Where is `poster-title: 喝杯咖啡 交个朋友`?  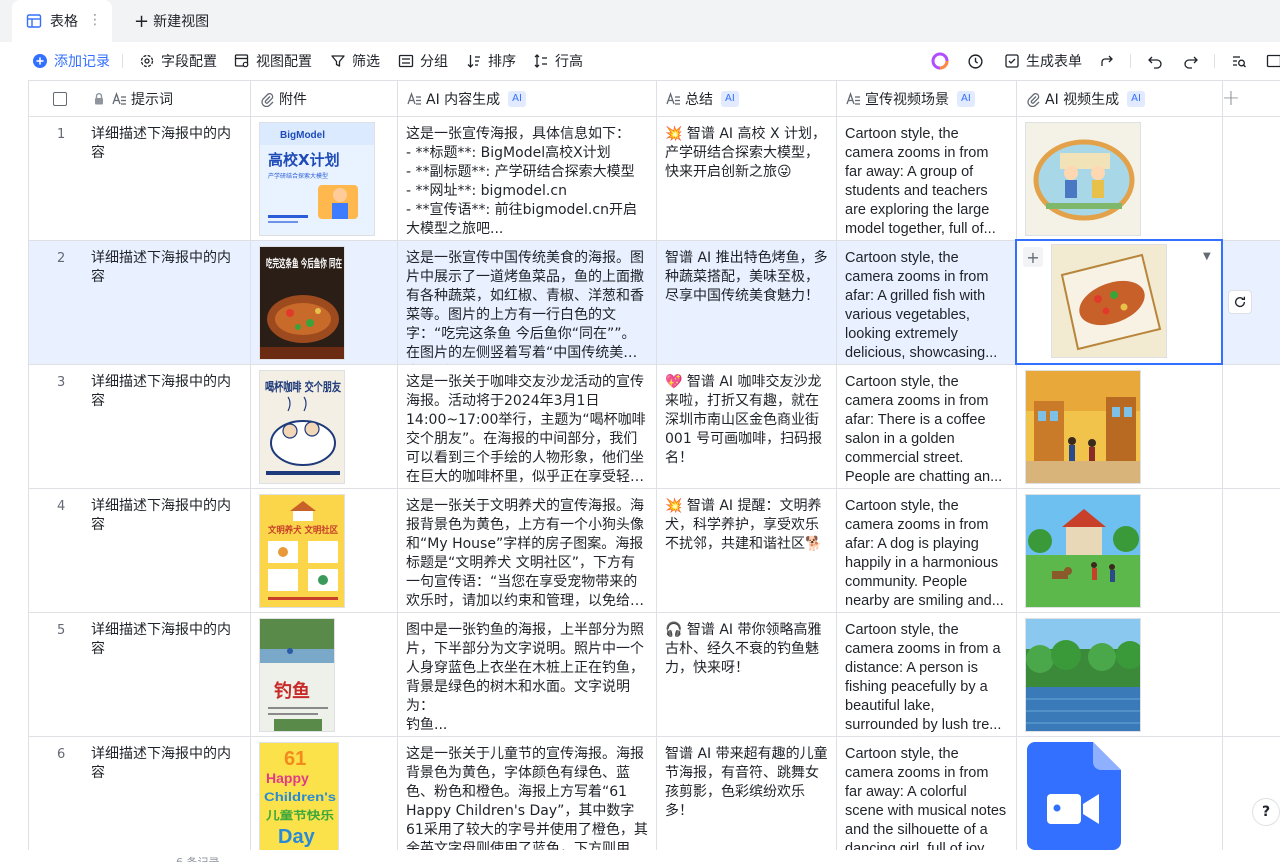 poster-title: 喝杯咖啡 交个朋友 is located at coordinates (303, 386).